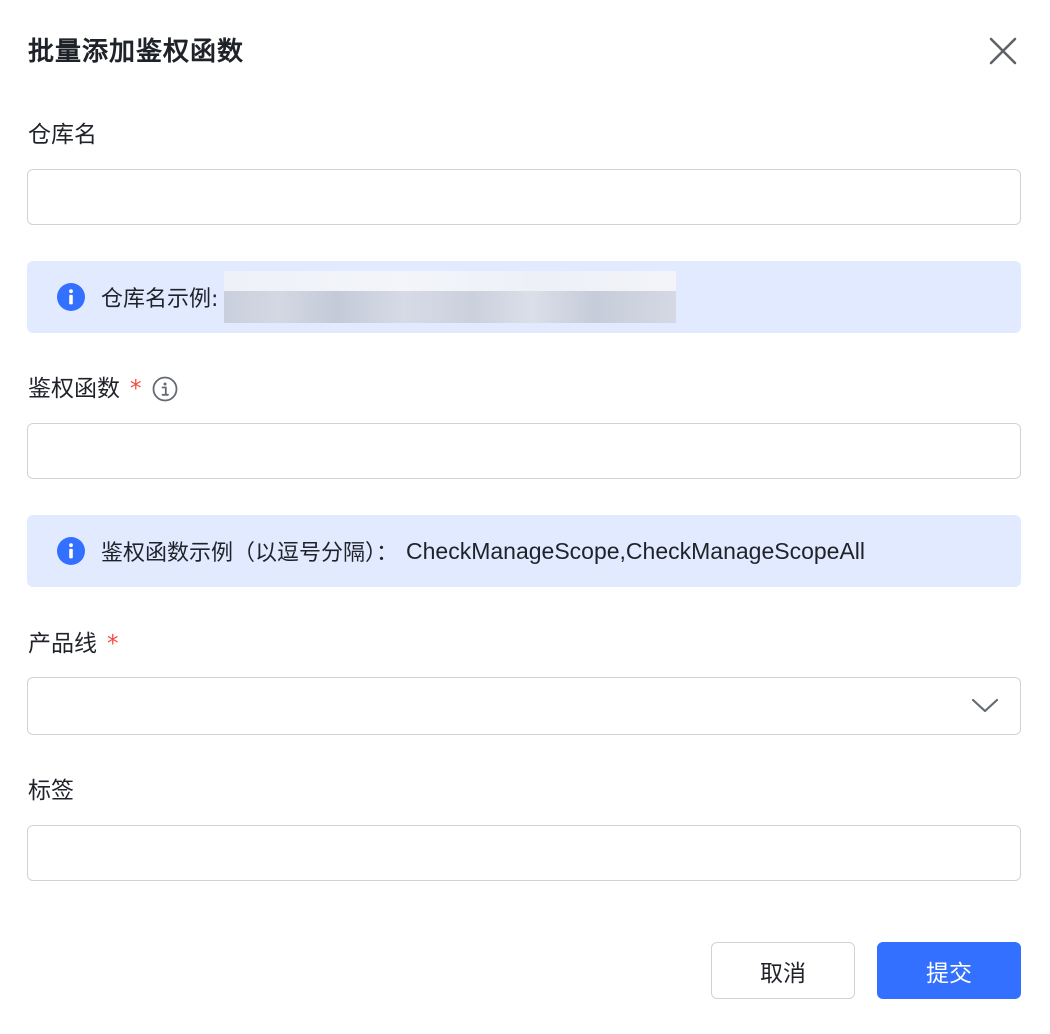  I want to click on tags-input, so click(524, 853).